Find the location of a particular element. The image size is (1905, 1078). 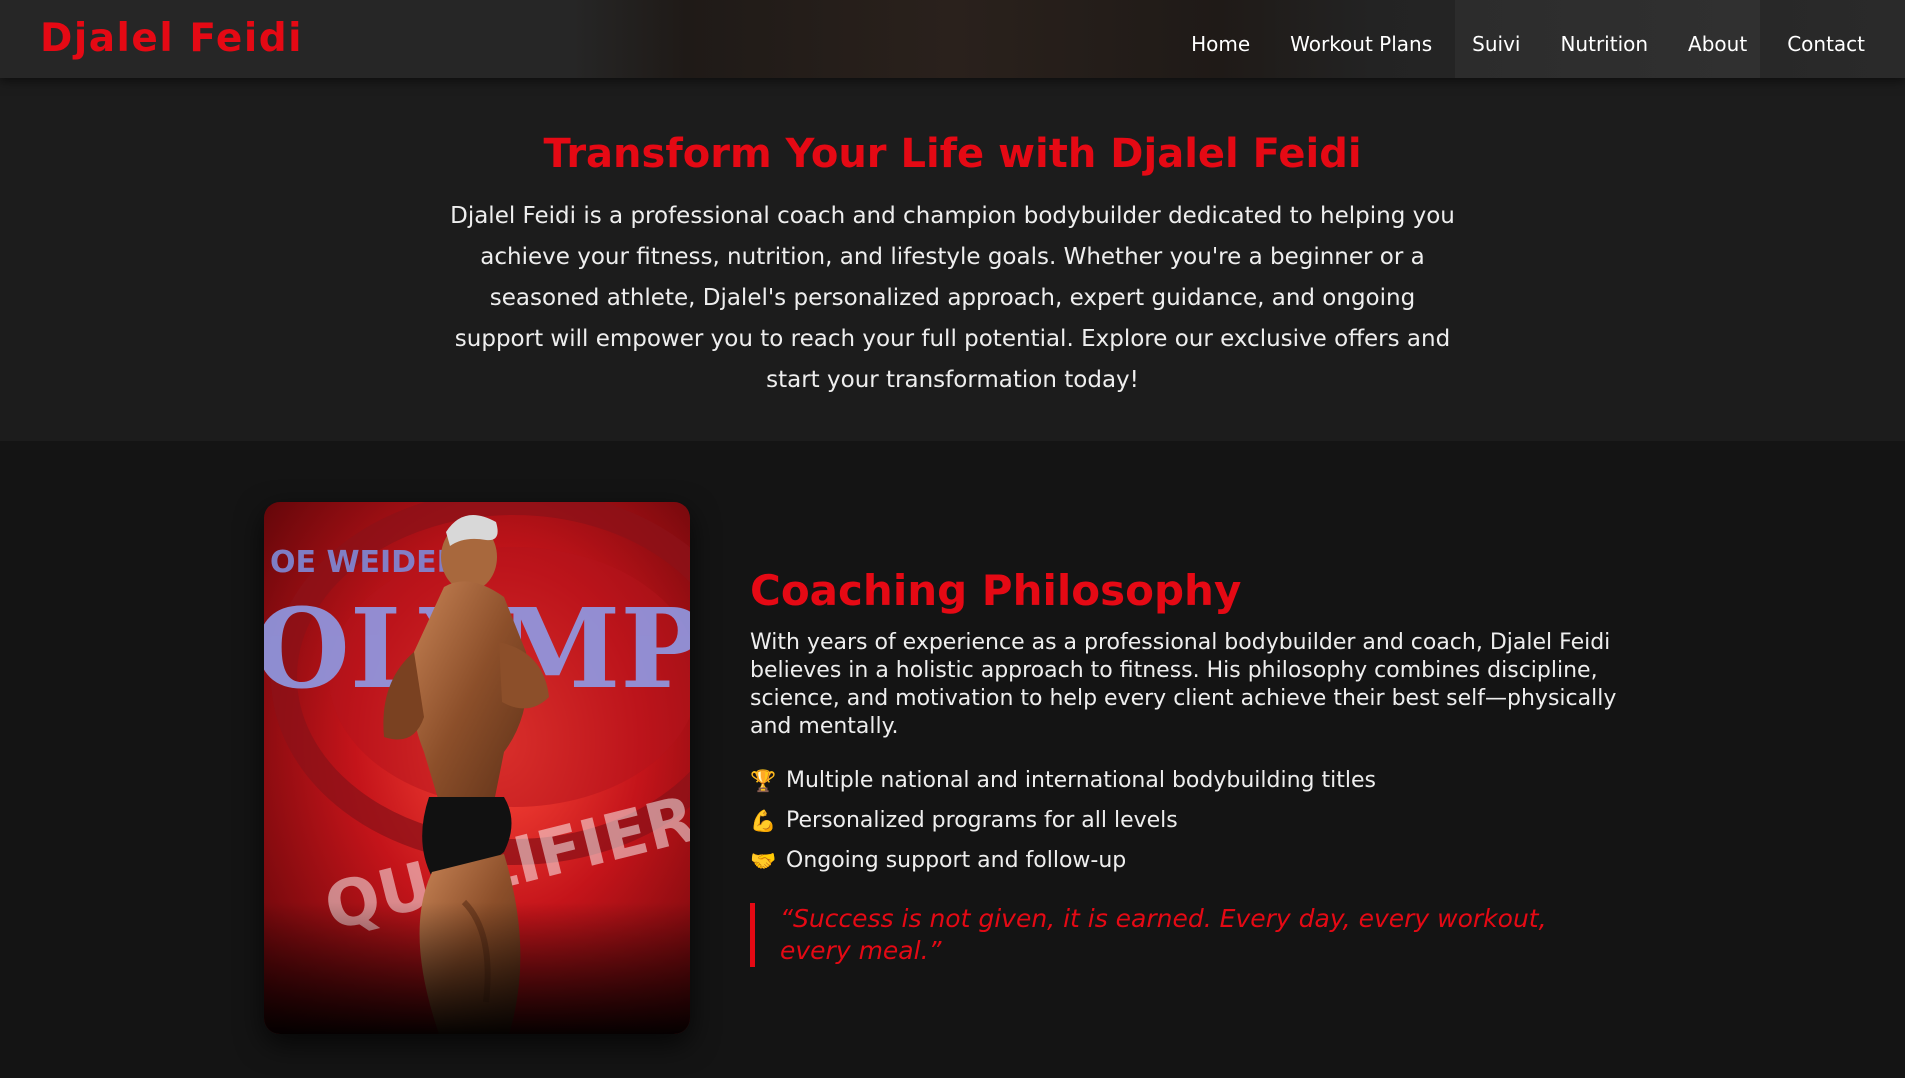

site-logo: Djalel Feidi is located at coordinates (171, 38).